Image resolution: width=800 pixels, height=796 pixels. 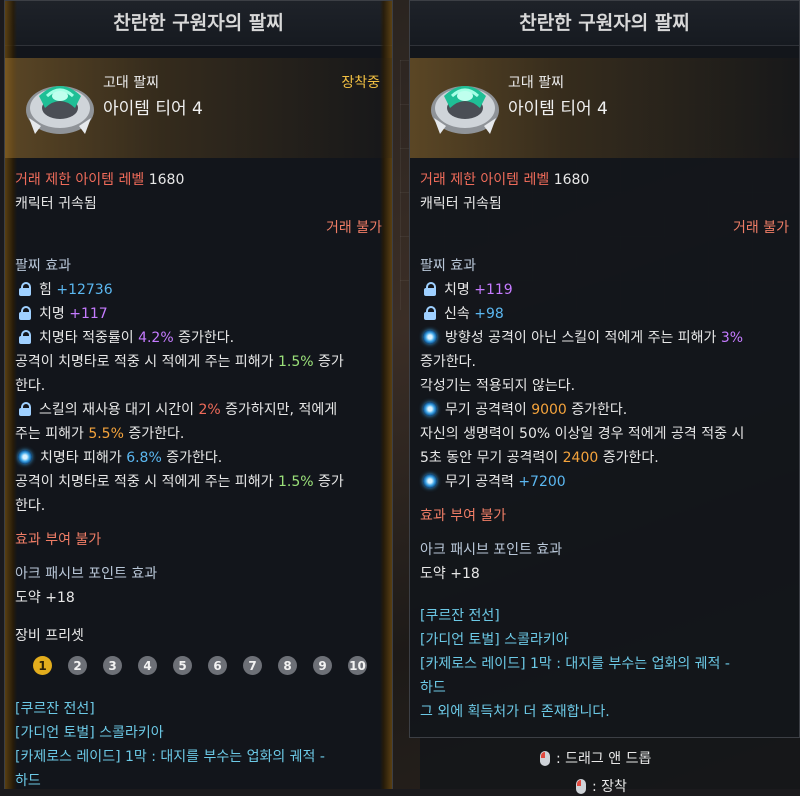 I want to click on preset-4: 4, so click(x=147, y=665).